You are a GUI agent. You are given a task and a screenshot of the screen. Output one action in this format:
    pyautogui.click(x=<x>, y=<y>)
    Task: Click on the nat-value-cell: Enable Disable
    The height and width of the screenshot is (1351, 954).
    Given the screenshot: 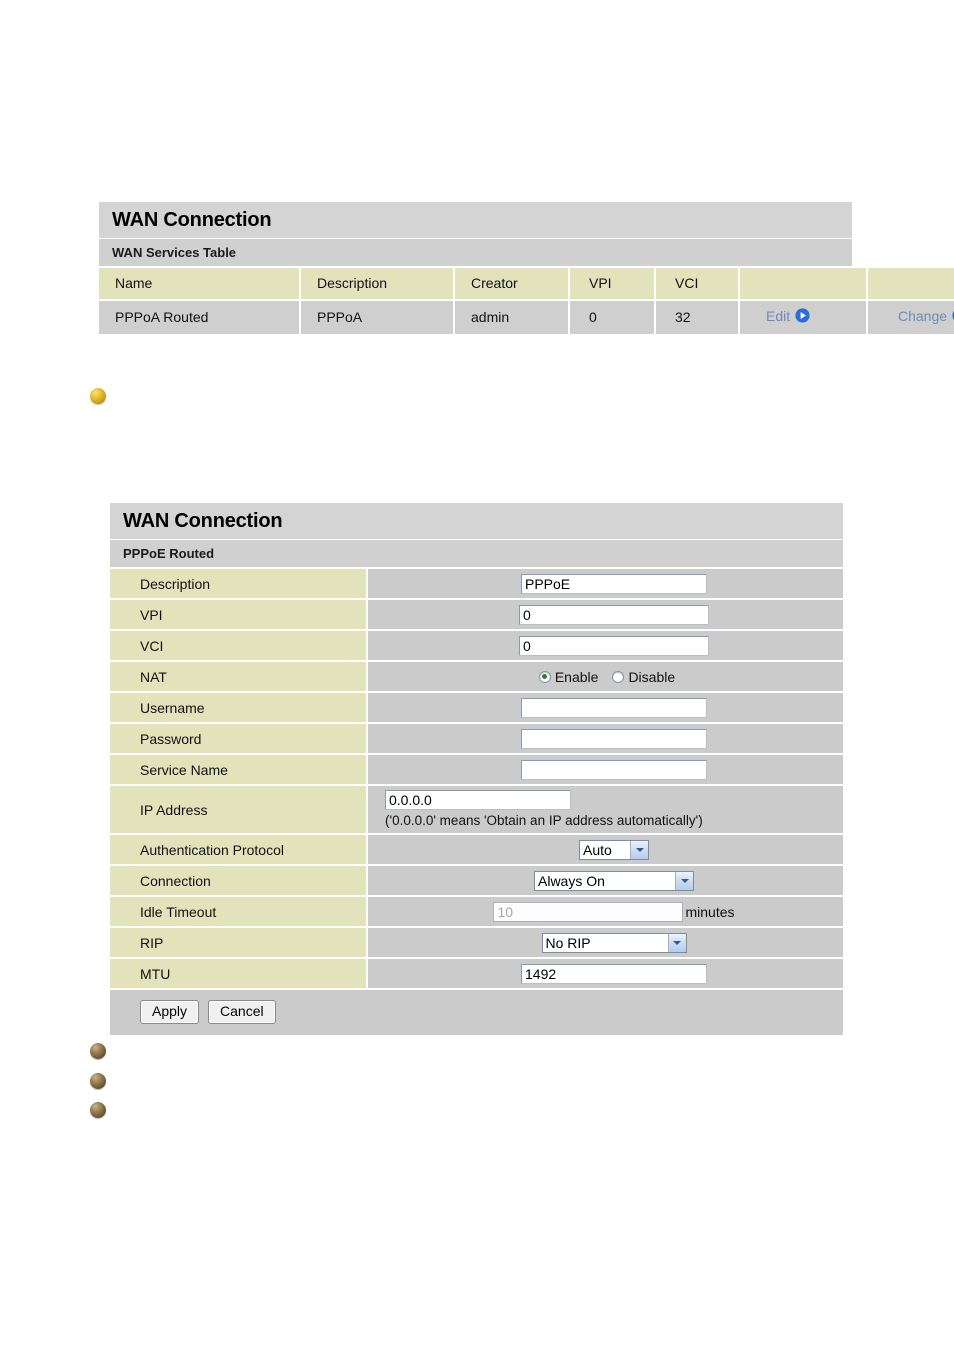 What is the action you would take?
    pyautogui.click(x=605, y=676)
    